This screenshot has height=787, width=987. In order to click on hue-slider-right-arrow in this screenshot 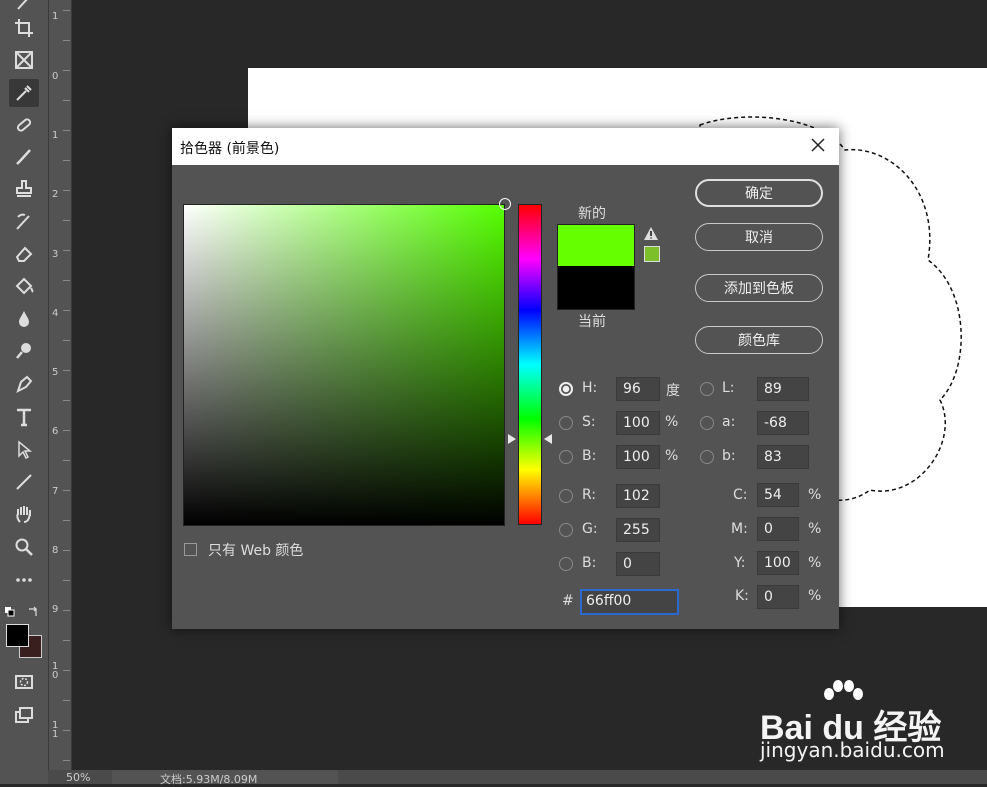, I will do `click(548, 439)`.